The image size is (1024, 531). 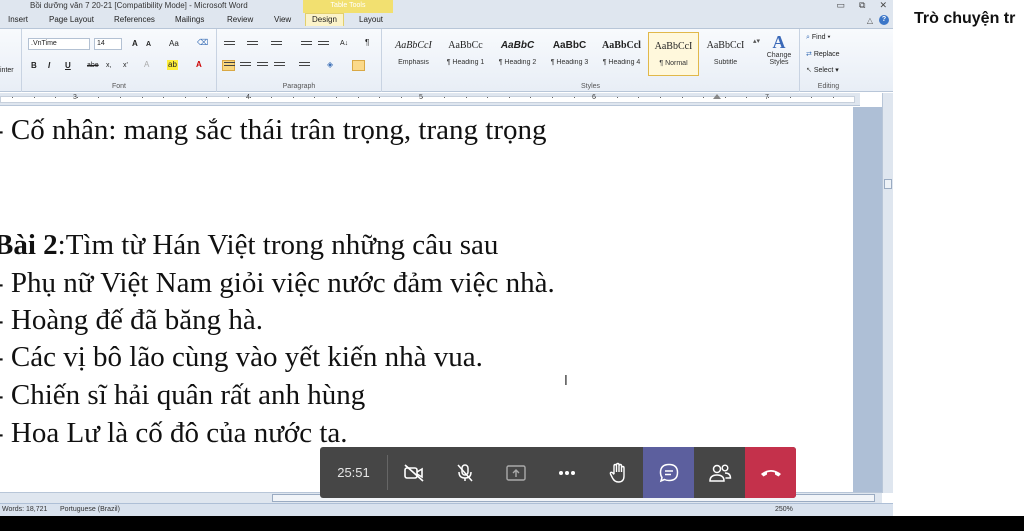 What do you see at coordinates (199, 65) in the screenshot?
I see `font-color-icon: A` at bounding box center [199, 65].